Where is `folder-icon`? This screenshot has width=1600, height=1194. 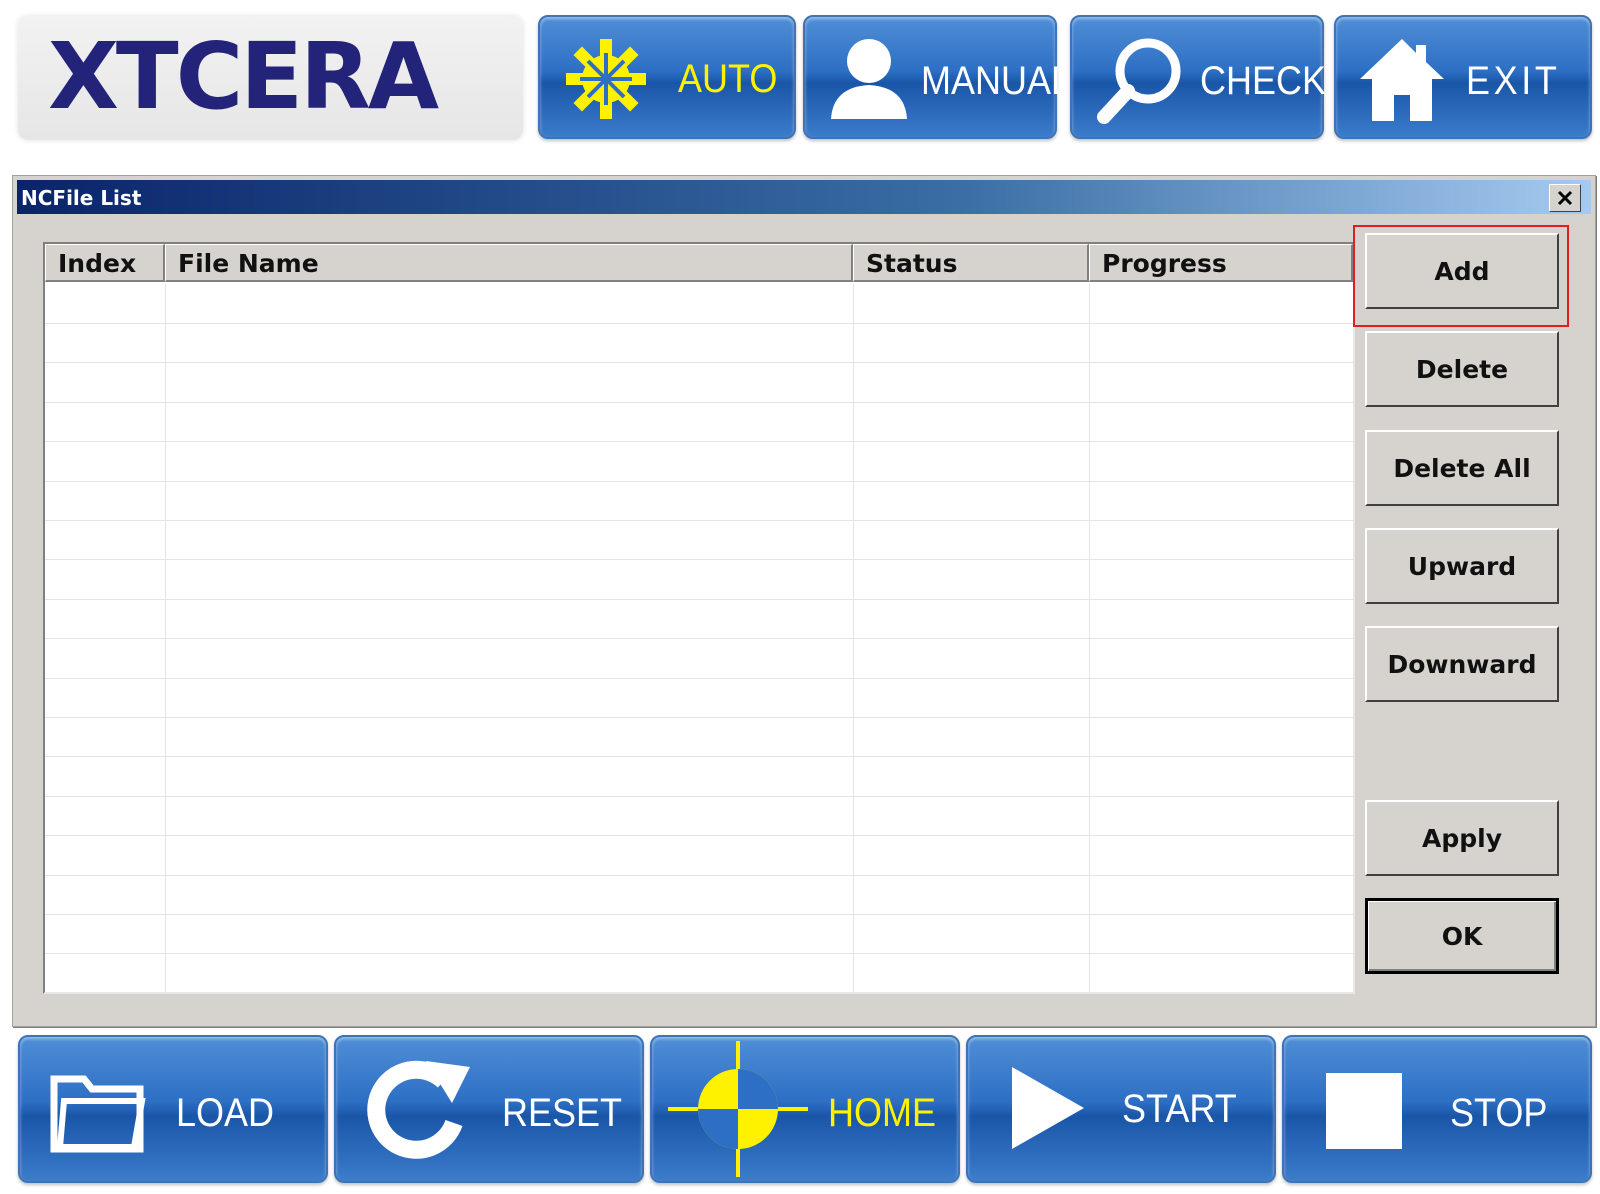
folder-icon is located at coordinates (98, 1114).